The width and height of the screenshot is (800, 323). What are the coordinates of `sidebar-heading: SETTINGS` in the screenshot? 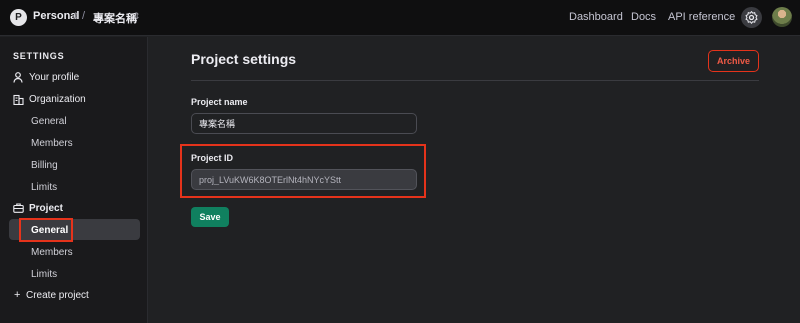 It's located at (39, 56).